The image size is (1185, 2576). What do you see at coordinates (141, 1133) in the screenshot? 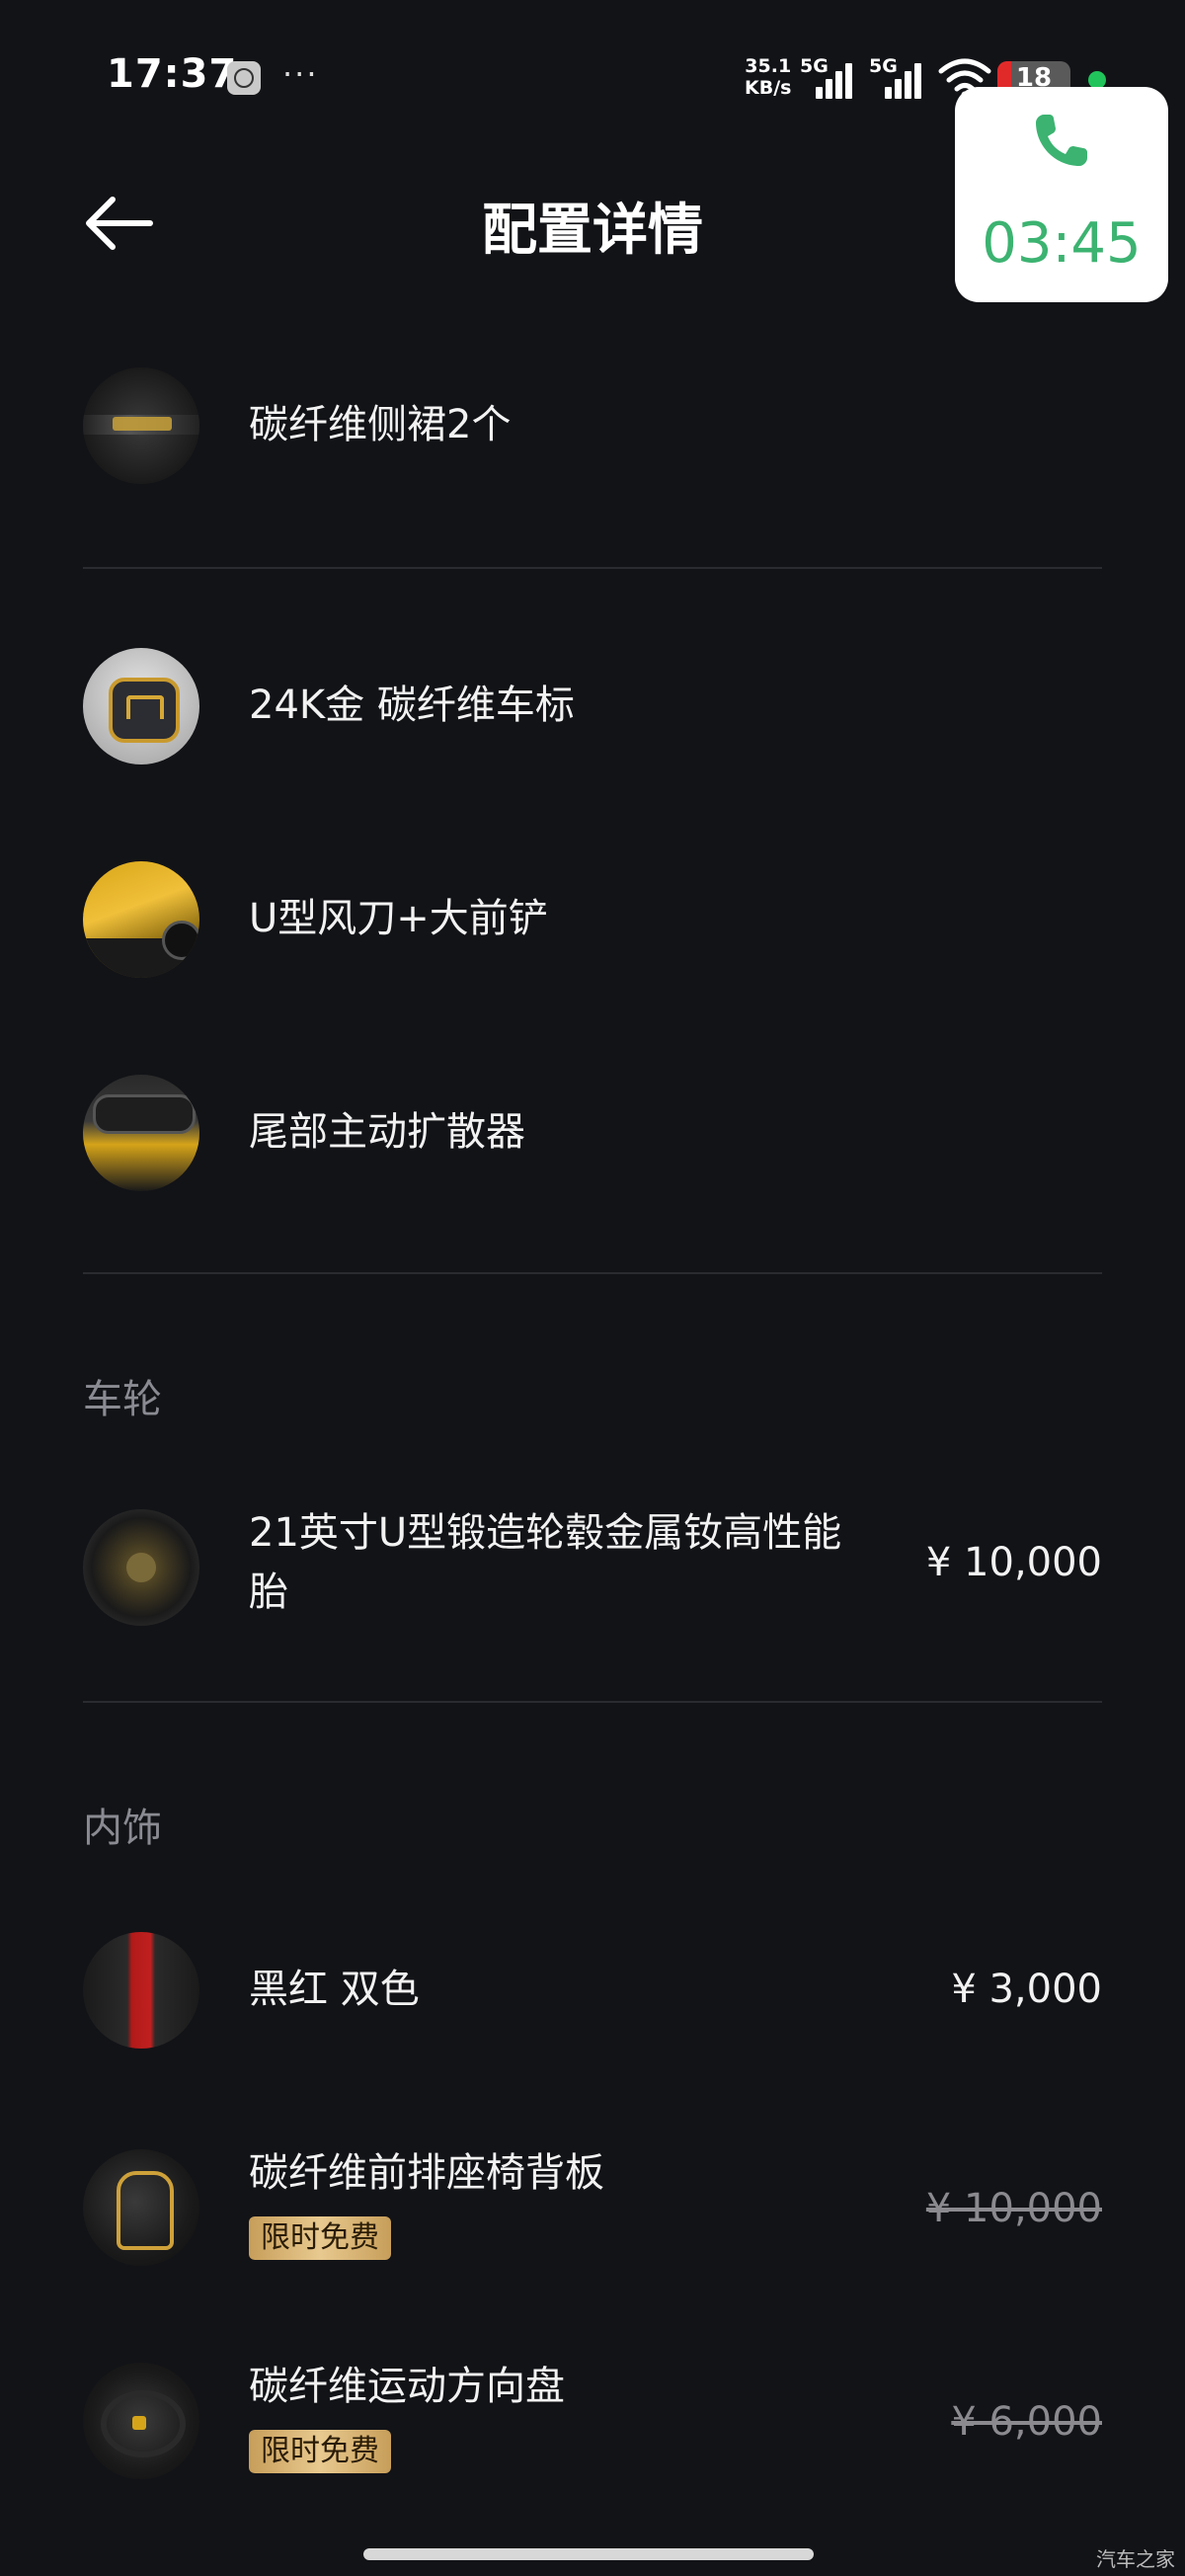
I see `rear-diffuser-thumbnail` at bounding box center [141, 1133].